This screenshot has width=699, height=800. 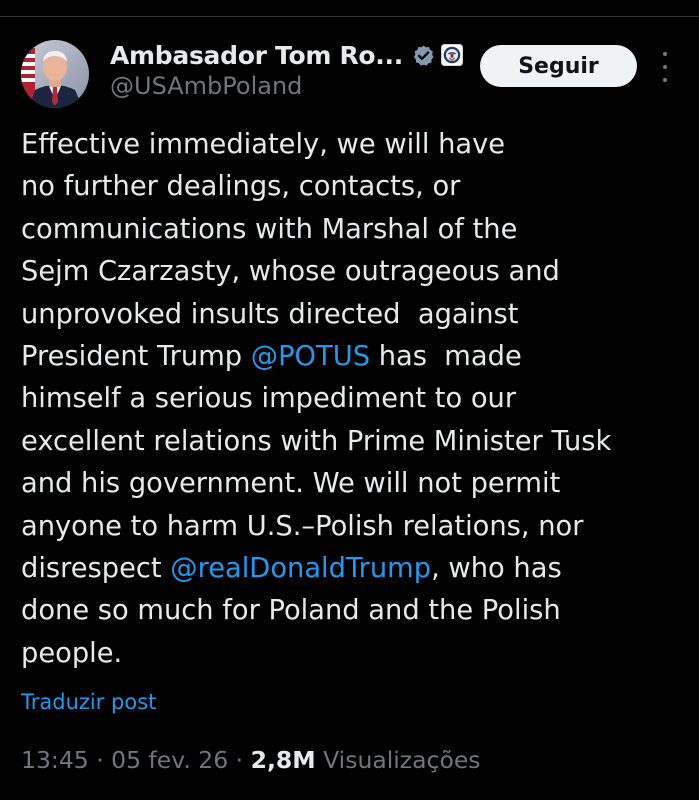 I want to click on translate-post-link: Traduzir post, so click(x=88, y=702).